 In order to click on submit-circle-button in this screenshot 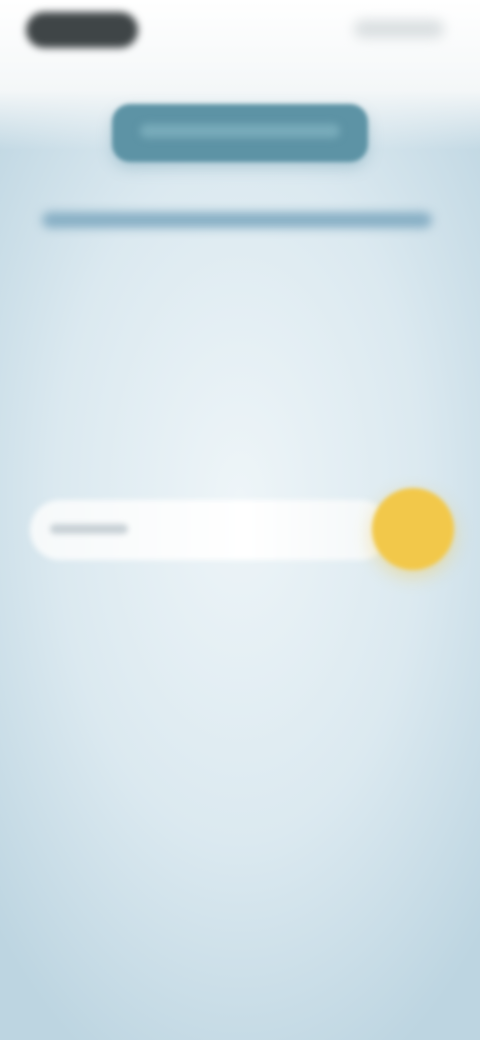, I will do `click(413, 529)`.